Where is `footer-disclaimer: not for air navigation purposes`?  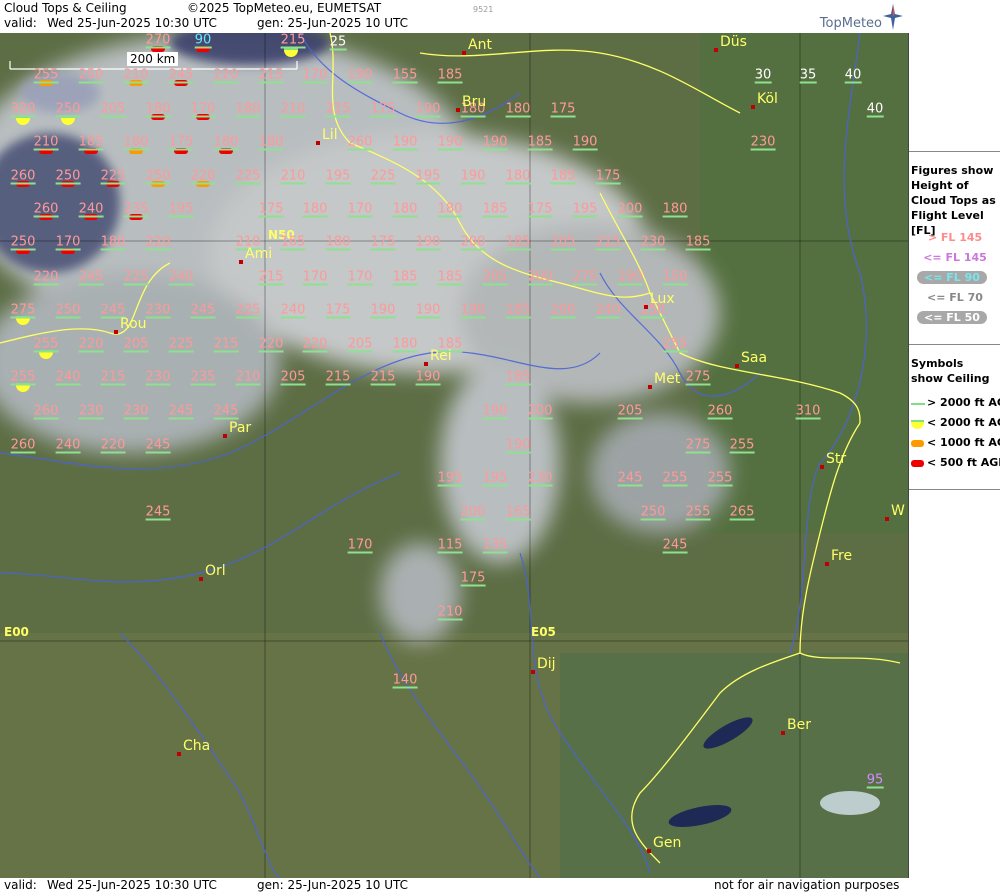
footer-disclaimer: not for air navigation purposes is located at coordinates (807, 885).